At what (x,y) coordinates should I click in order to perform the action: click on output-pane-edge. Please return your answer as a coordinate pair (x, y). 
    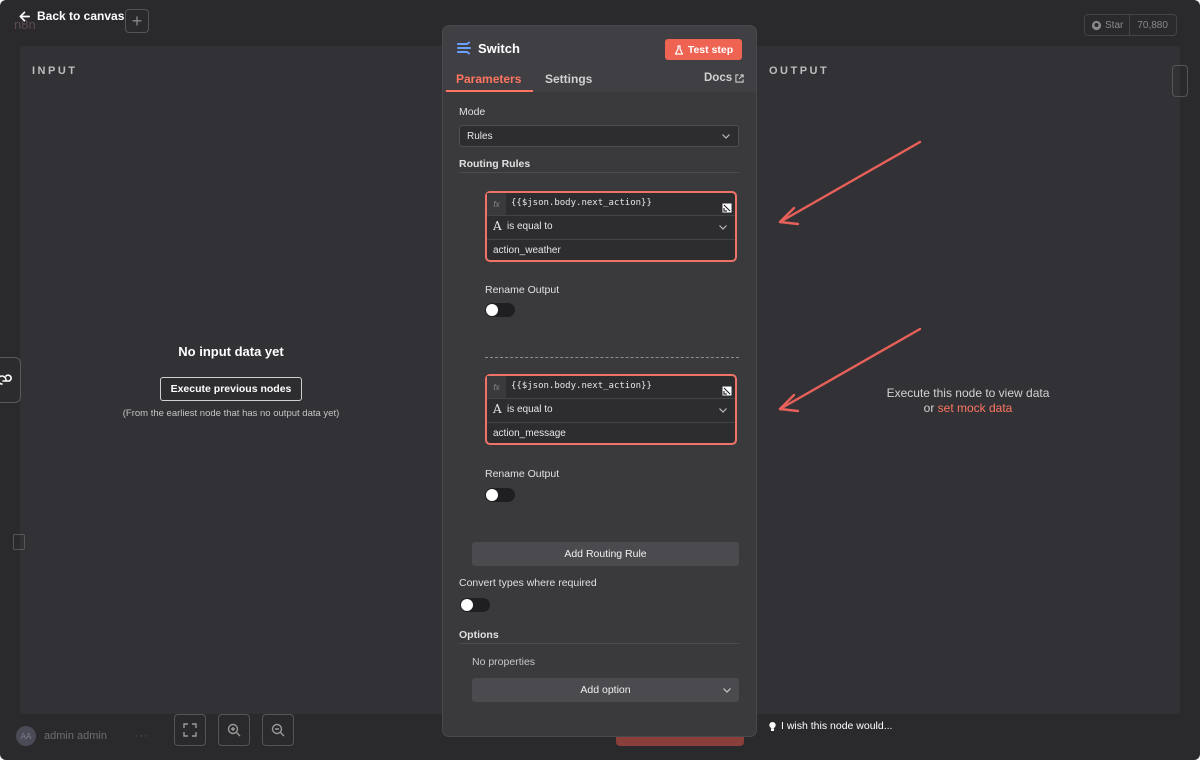
    Looking at the image, I should click on (1180, 81).